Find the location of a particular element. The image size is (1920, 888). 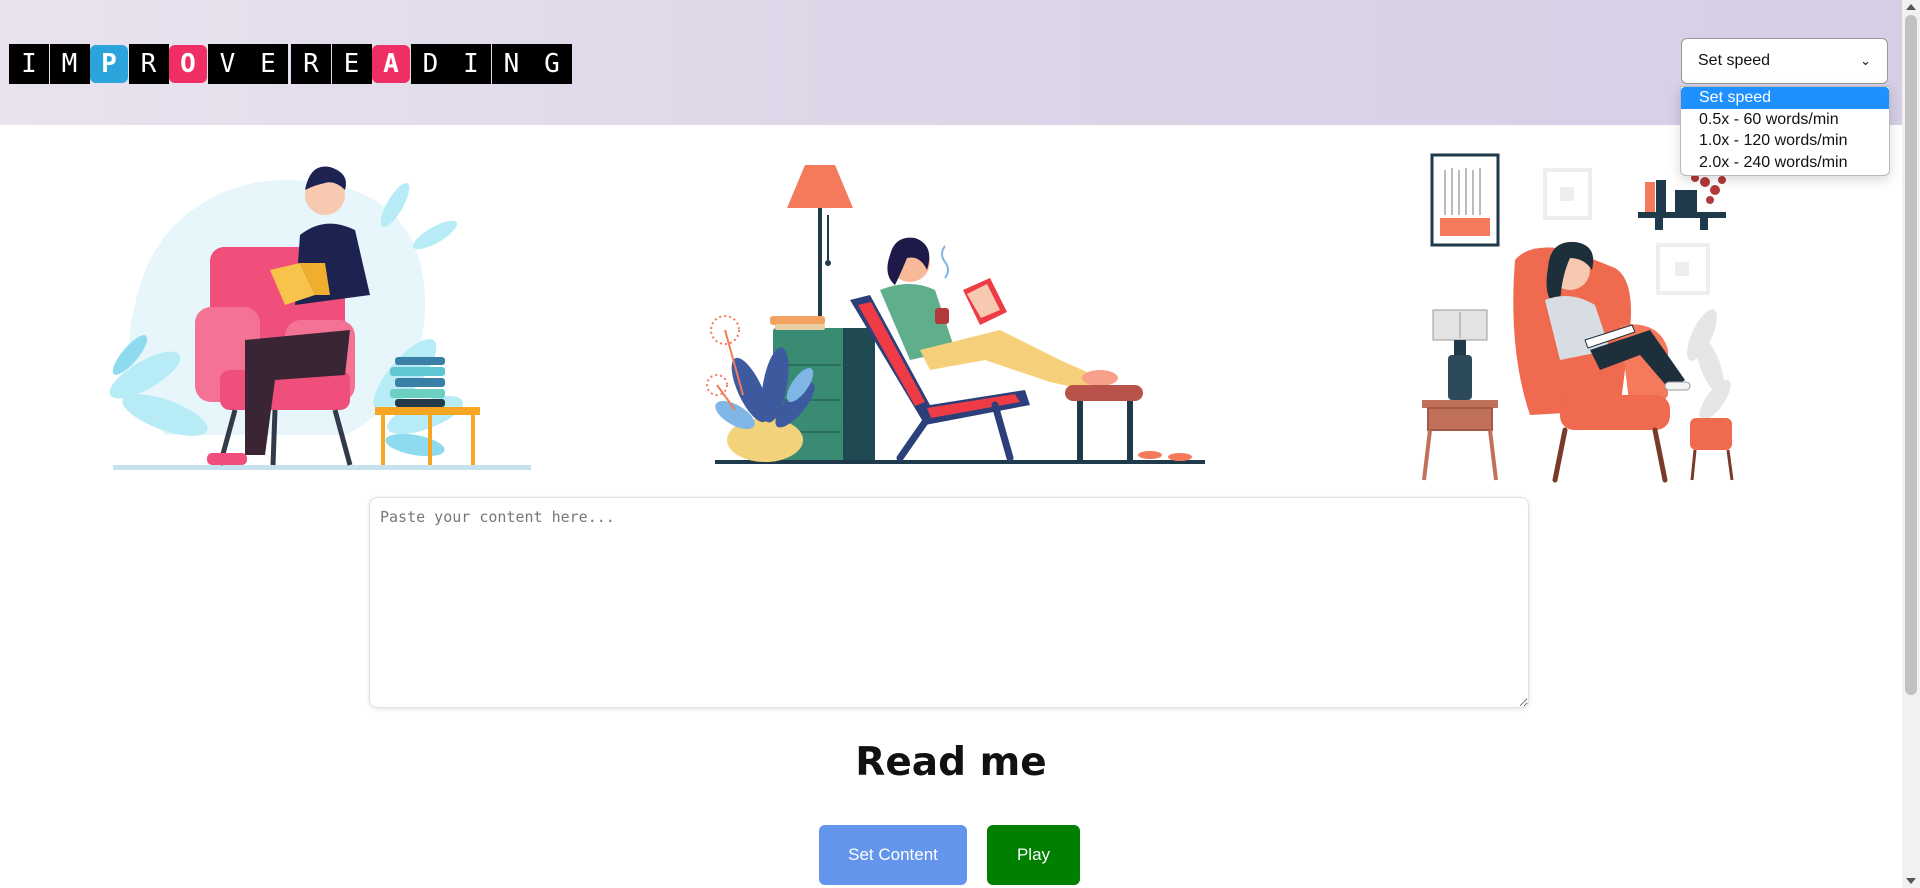

scroll-down-arrow-icon is located at coordinates (1911, 881).